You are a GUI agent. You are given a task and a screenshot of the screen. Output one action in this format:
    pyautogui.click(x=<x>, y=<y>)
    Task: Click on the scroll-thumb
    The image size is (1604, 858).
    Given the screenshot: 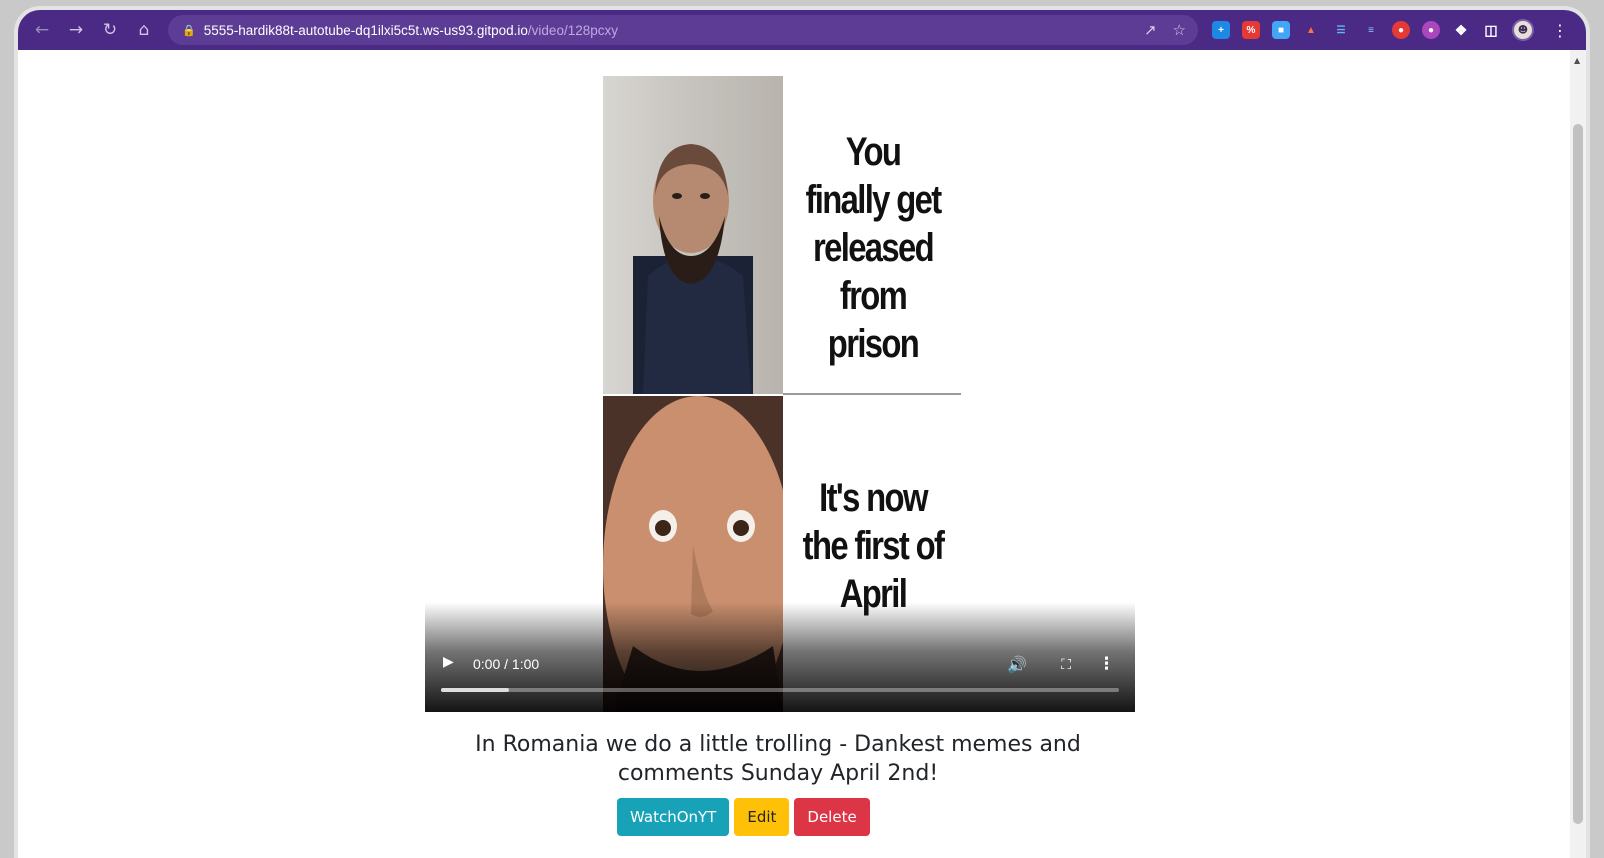 What is the action you would take?
    pyautogui.click(x=1578, y=474)
    